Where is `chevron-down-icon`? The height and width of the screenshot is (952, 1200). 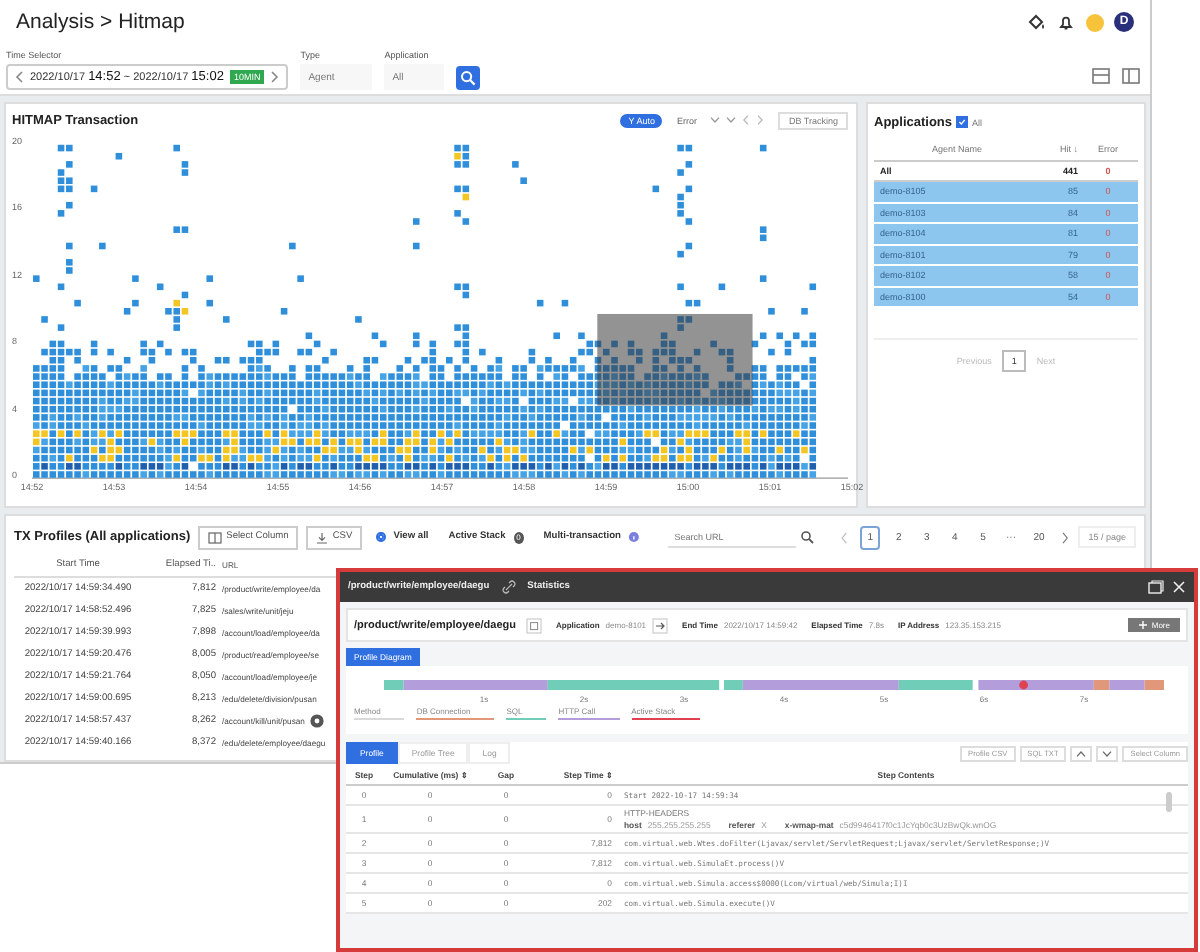
chevron-down-icon is located at coordinates (1107, 753).